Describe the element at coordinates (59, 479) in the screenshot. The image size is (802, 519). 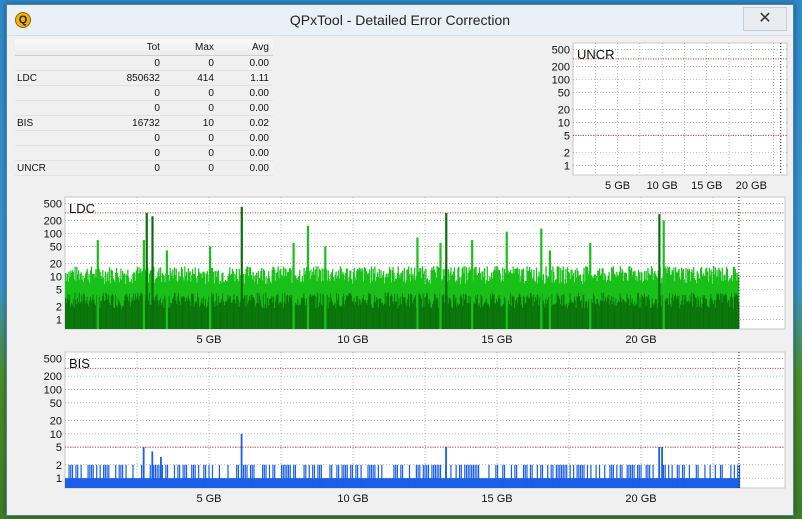
I see `bis-y-tick-label: 1` at that location.